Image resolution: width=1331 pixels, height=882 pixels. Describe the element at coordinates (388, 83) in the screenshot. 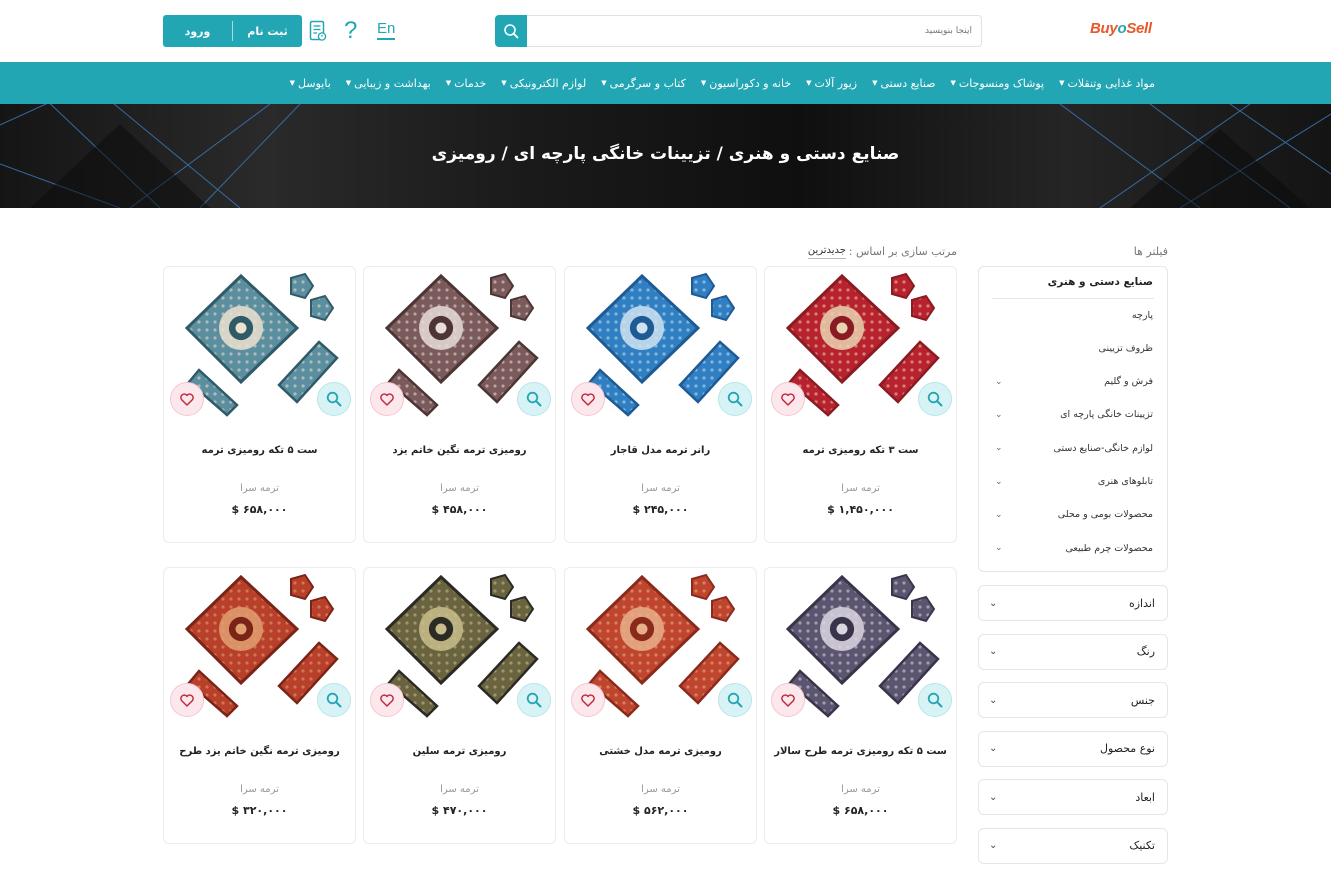

I see `nav-item: بهداشت و زیبایی ▼` at that location.